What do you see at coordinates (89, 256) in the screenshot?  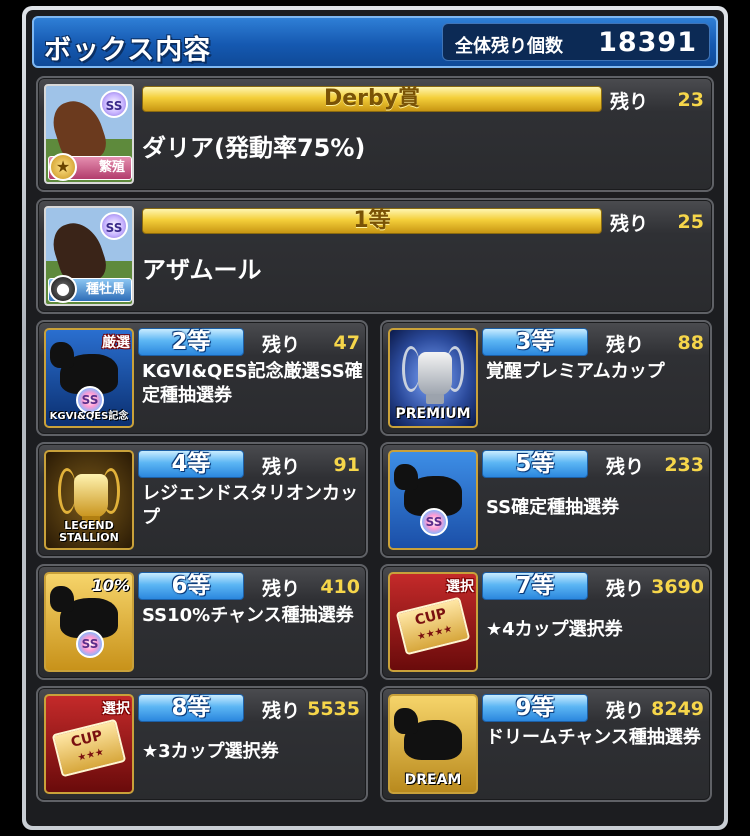 I see `horse-photo-azamour: SS 種牡馬 ●` at bounding box center [89, 256].